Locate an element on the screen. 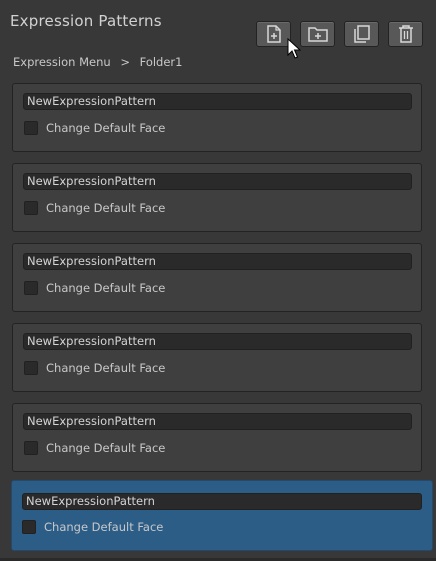 Image resolution: width=436 pixels, height=561 pixels. add-folder-button is located at coordinates (317, 34).